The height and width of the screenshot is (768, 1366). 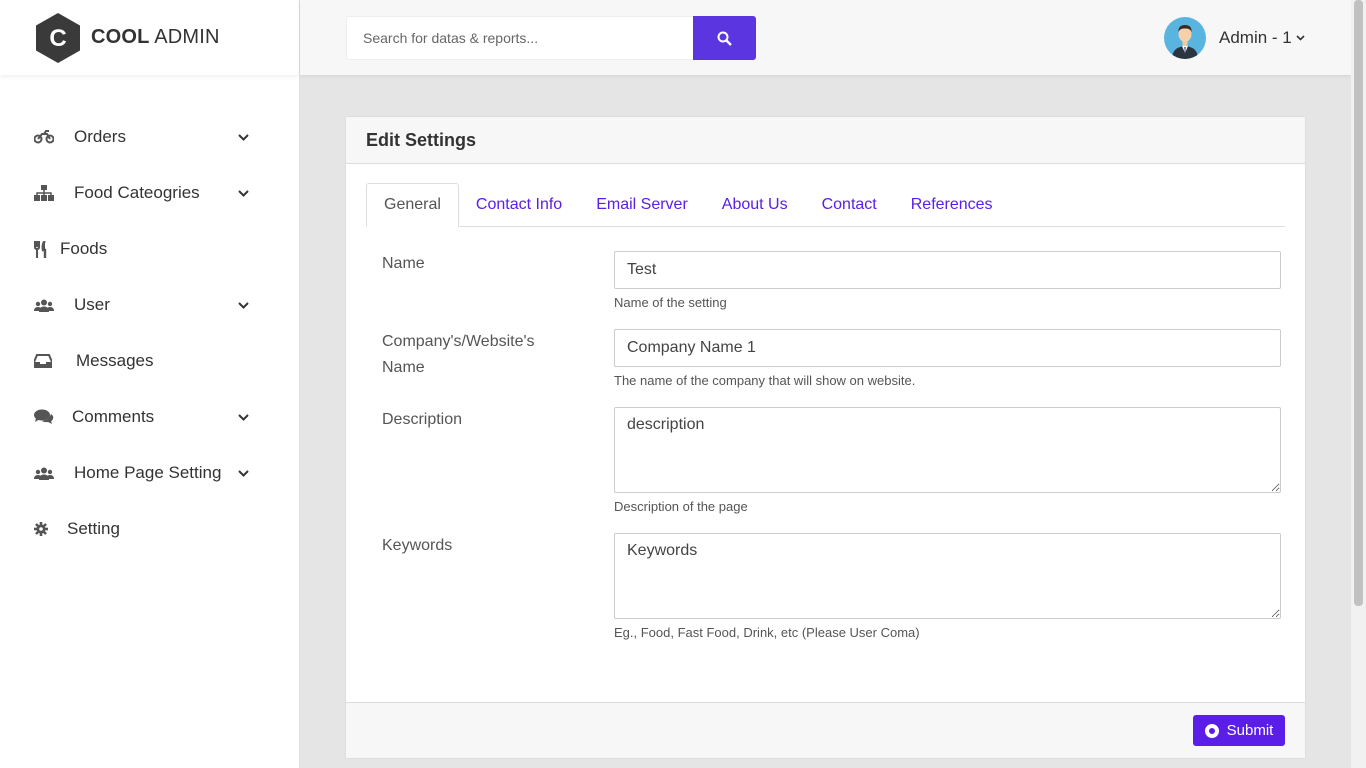 I want to click on user-name: Admin - 1, so click(x=1255, y=37).